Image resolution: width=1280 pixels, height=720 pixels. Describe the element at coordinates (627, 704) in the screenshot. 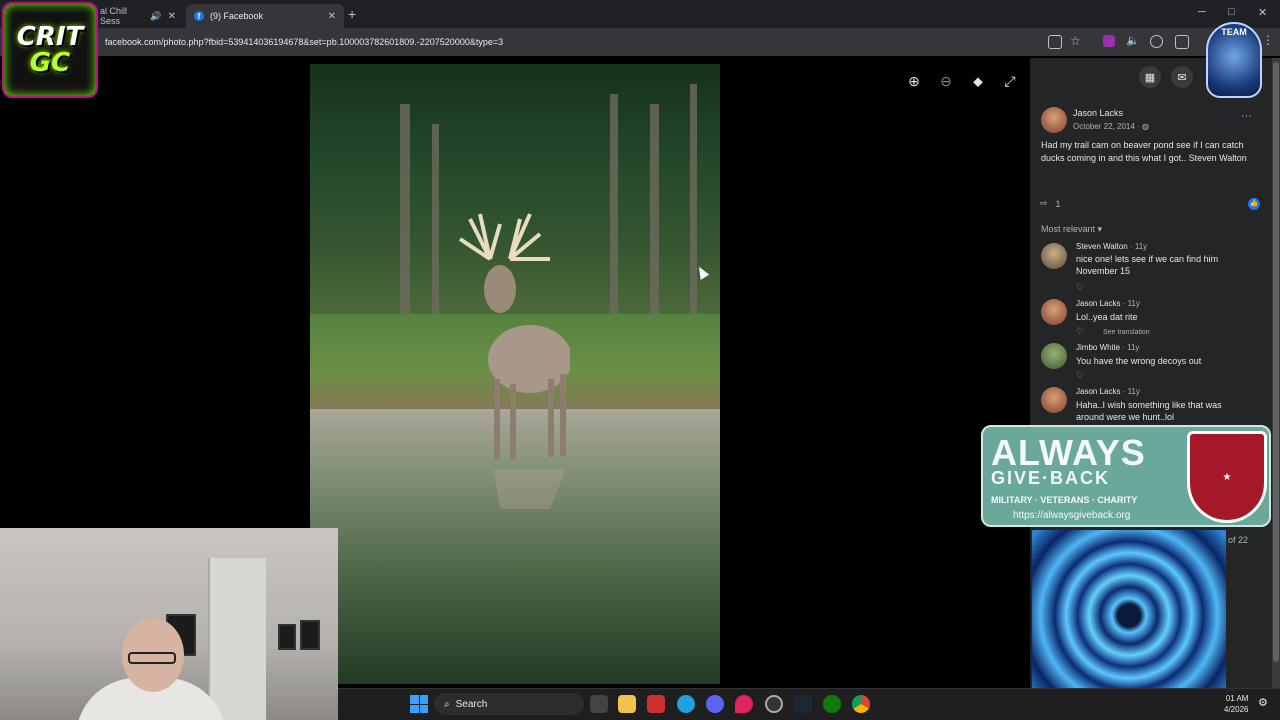

I see `file-explorer-icon` at that location.